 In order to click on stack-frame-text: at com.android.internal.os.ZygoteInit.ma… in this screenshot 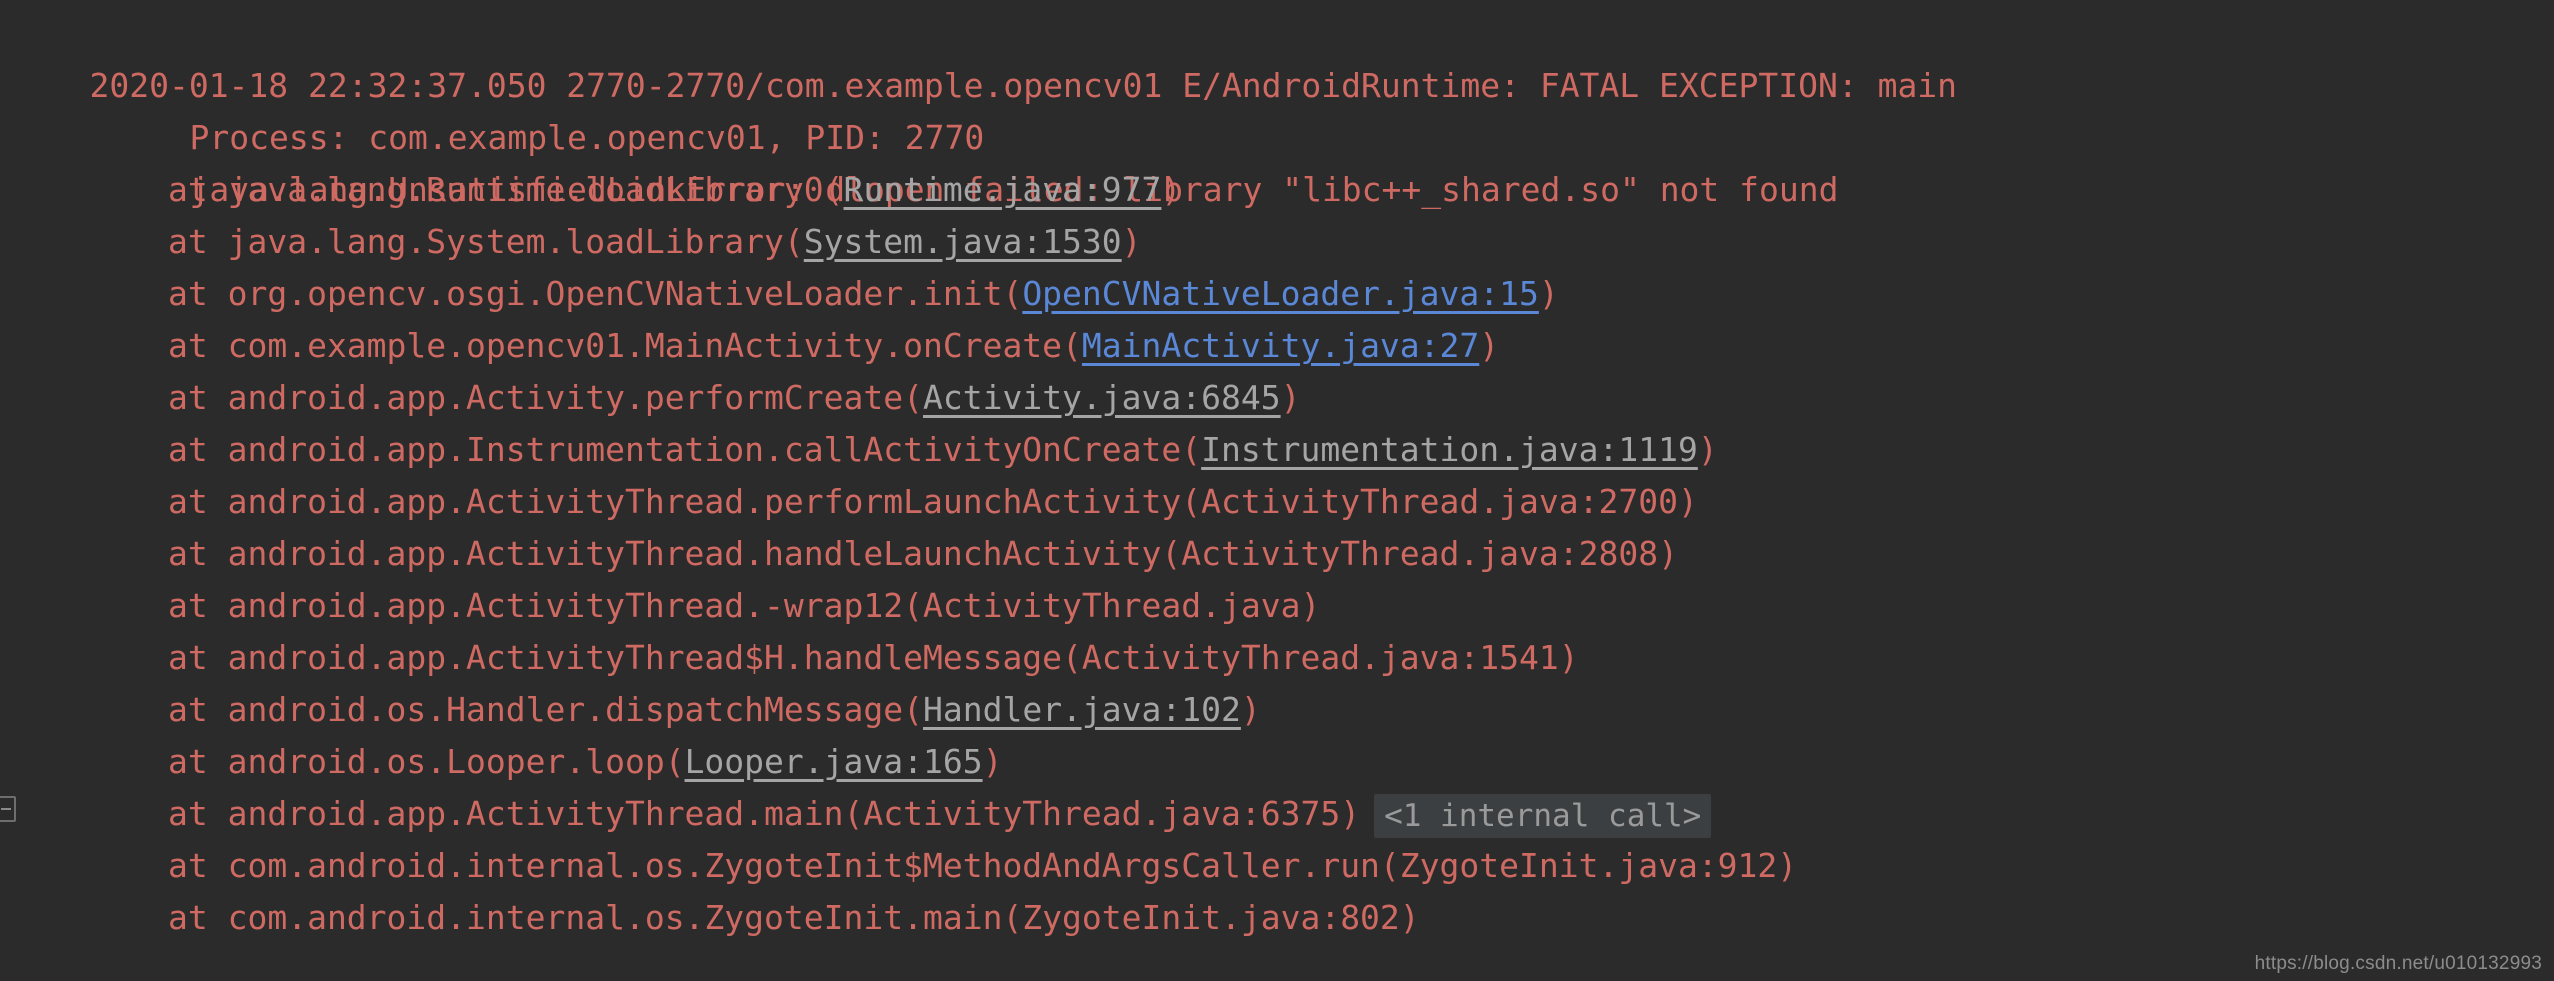, I will do `click(794, 917)`.